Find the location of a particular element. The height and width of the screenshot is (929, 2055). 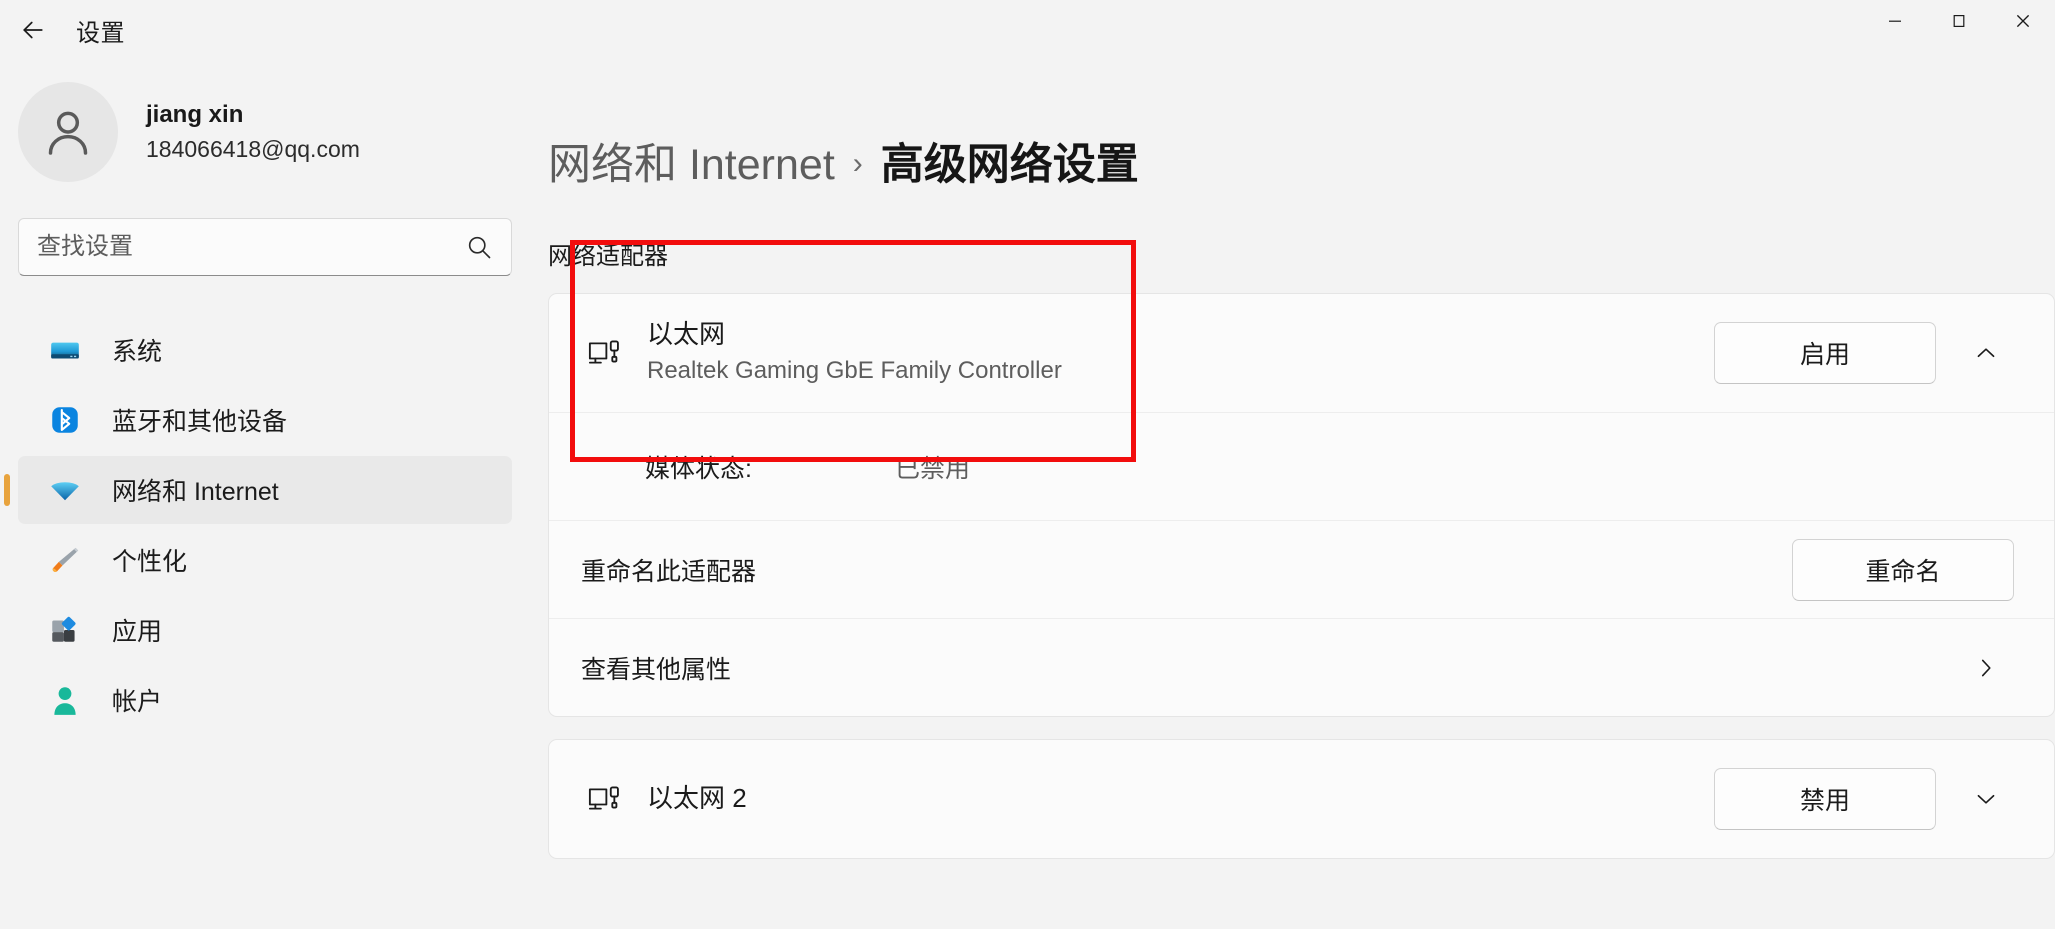

adapter-name: 以太网 2 is located at coordinates (697, 798).